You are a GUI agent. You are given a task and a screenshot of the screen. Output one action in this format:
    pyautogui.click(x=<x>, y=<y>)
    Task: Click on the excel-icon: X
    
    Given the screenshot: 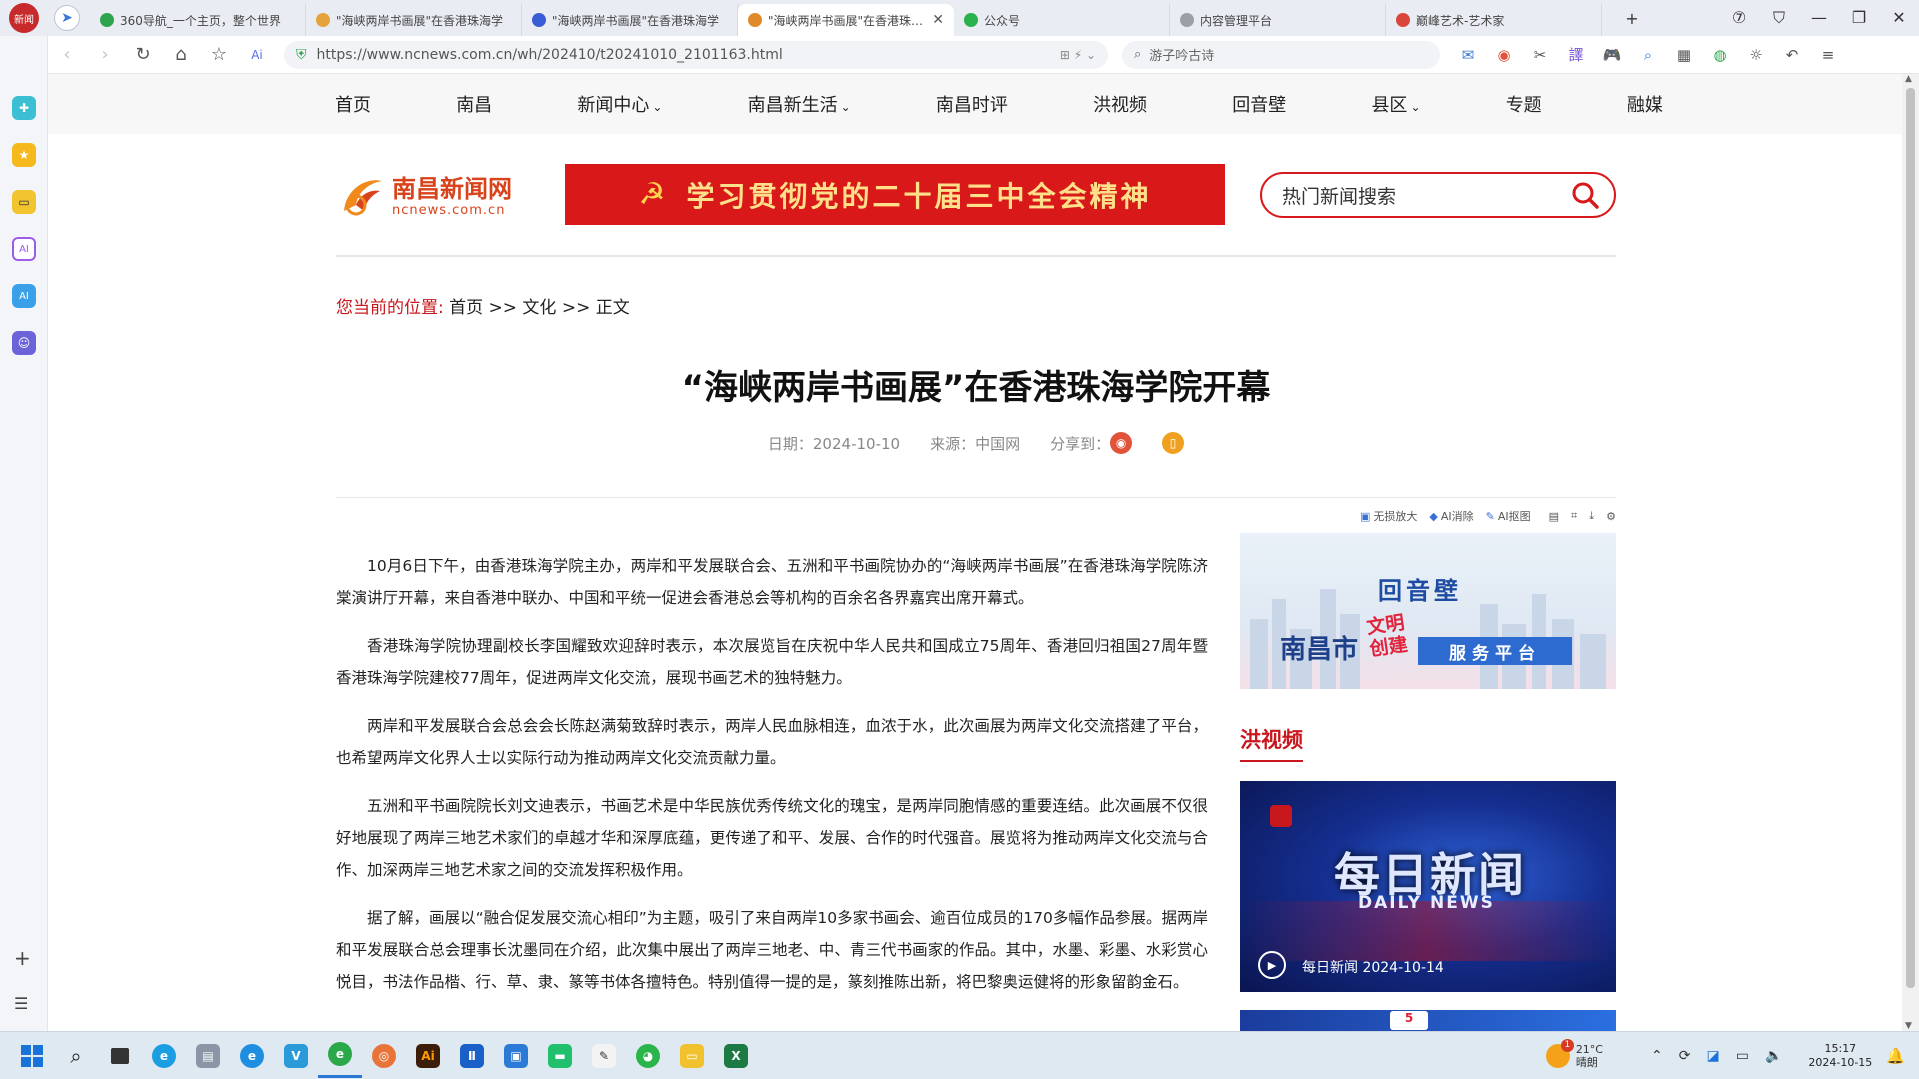 What is the action you would take?
    pyautogui.click(x=736, y=1056)
    